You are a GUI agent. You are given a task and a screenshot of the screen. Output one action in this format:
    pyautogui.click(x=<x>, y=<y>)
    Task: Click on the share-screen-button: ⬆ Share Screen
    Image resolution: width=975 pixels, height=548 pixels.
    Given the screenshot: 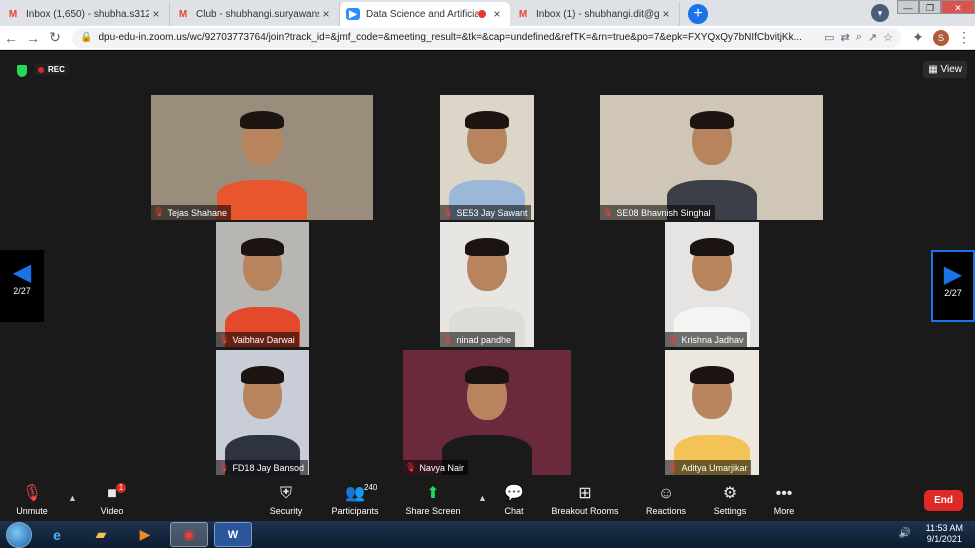 What is the action you would take?
    pyautogui.click(x=433, y=500)
    